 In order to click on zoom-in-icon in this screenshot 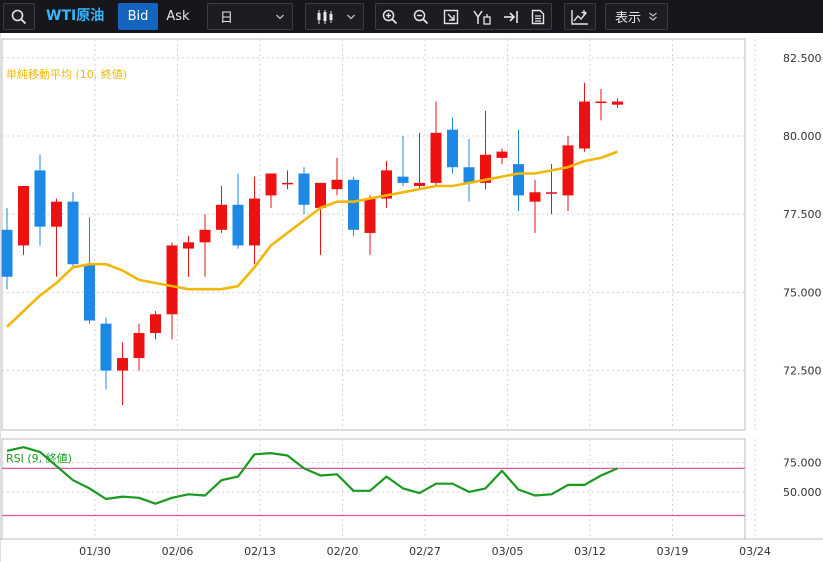, I will do `click(390, 17)`.